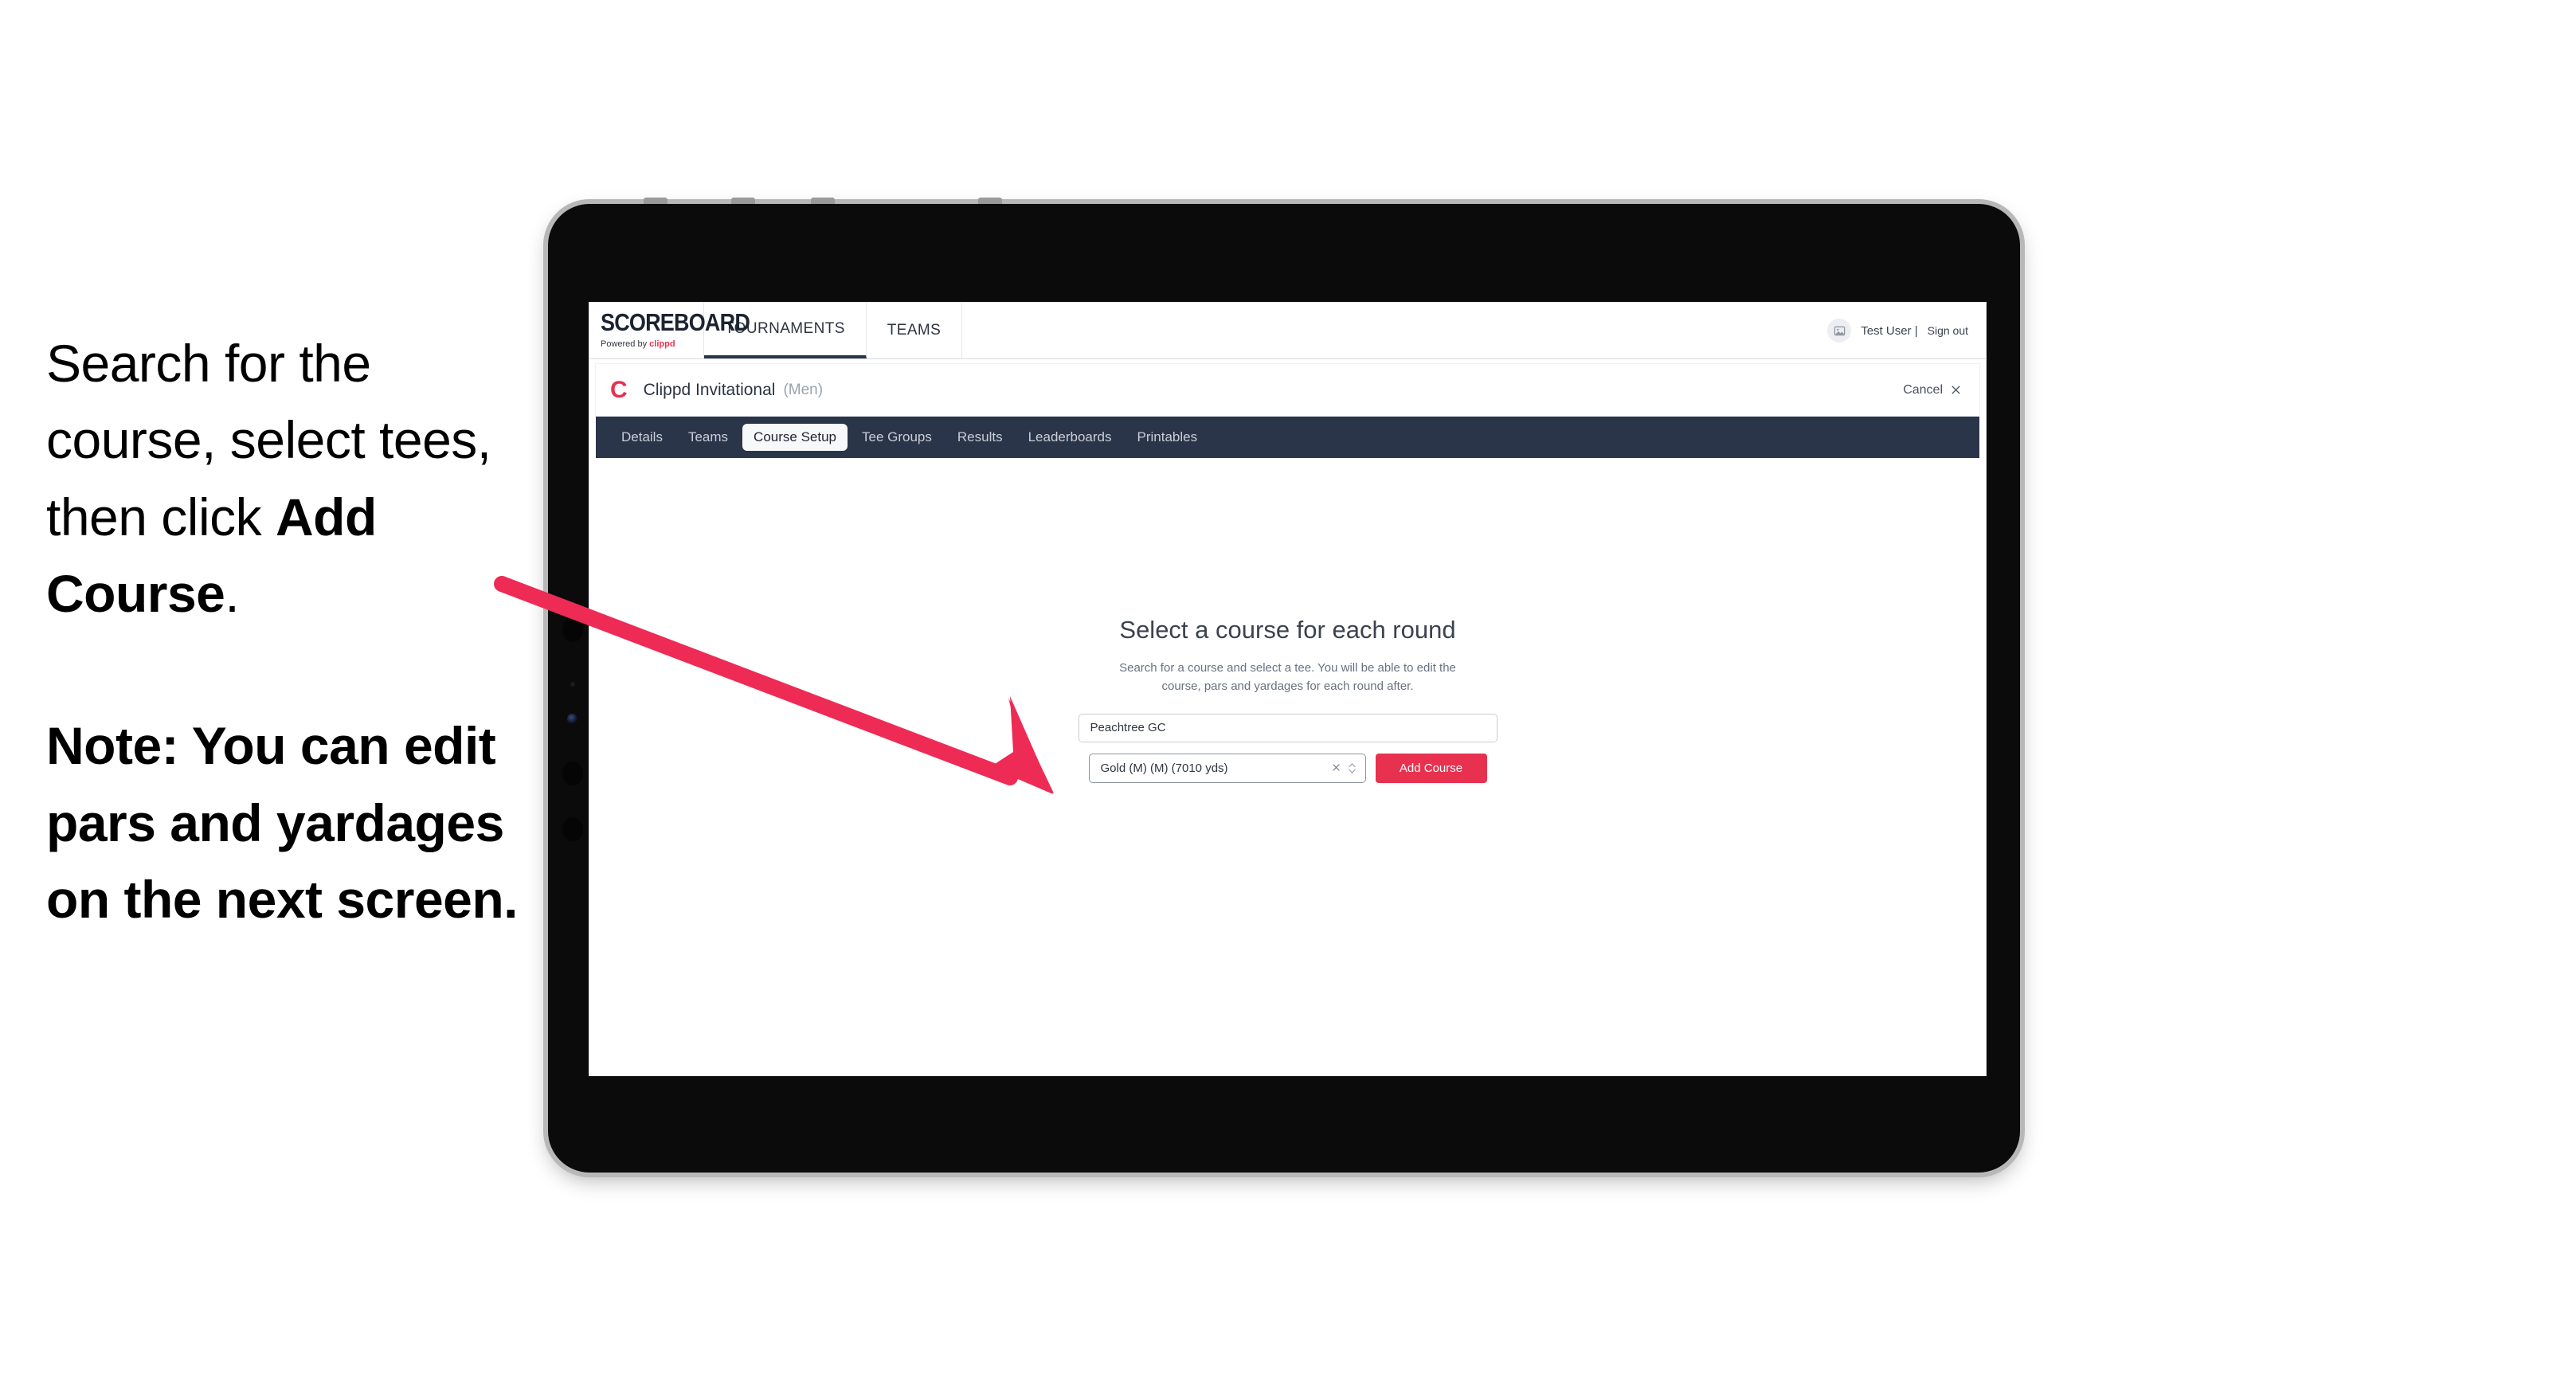 This screenshot has height=1386, width=2576. Describe the element at coordinates (980, 437) in the screenshot. I see `subnav-tab-results: Results` at that location.